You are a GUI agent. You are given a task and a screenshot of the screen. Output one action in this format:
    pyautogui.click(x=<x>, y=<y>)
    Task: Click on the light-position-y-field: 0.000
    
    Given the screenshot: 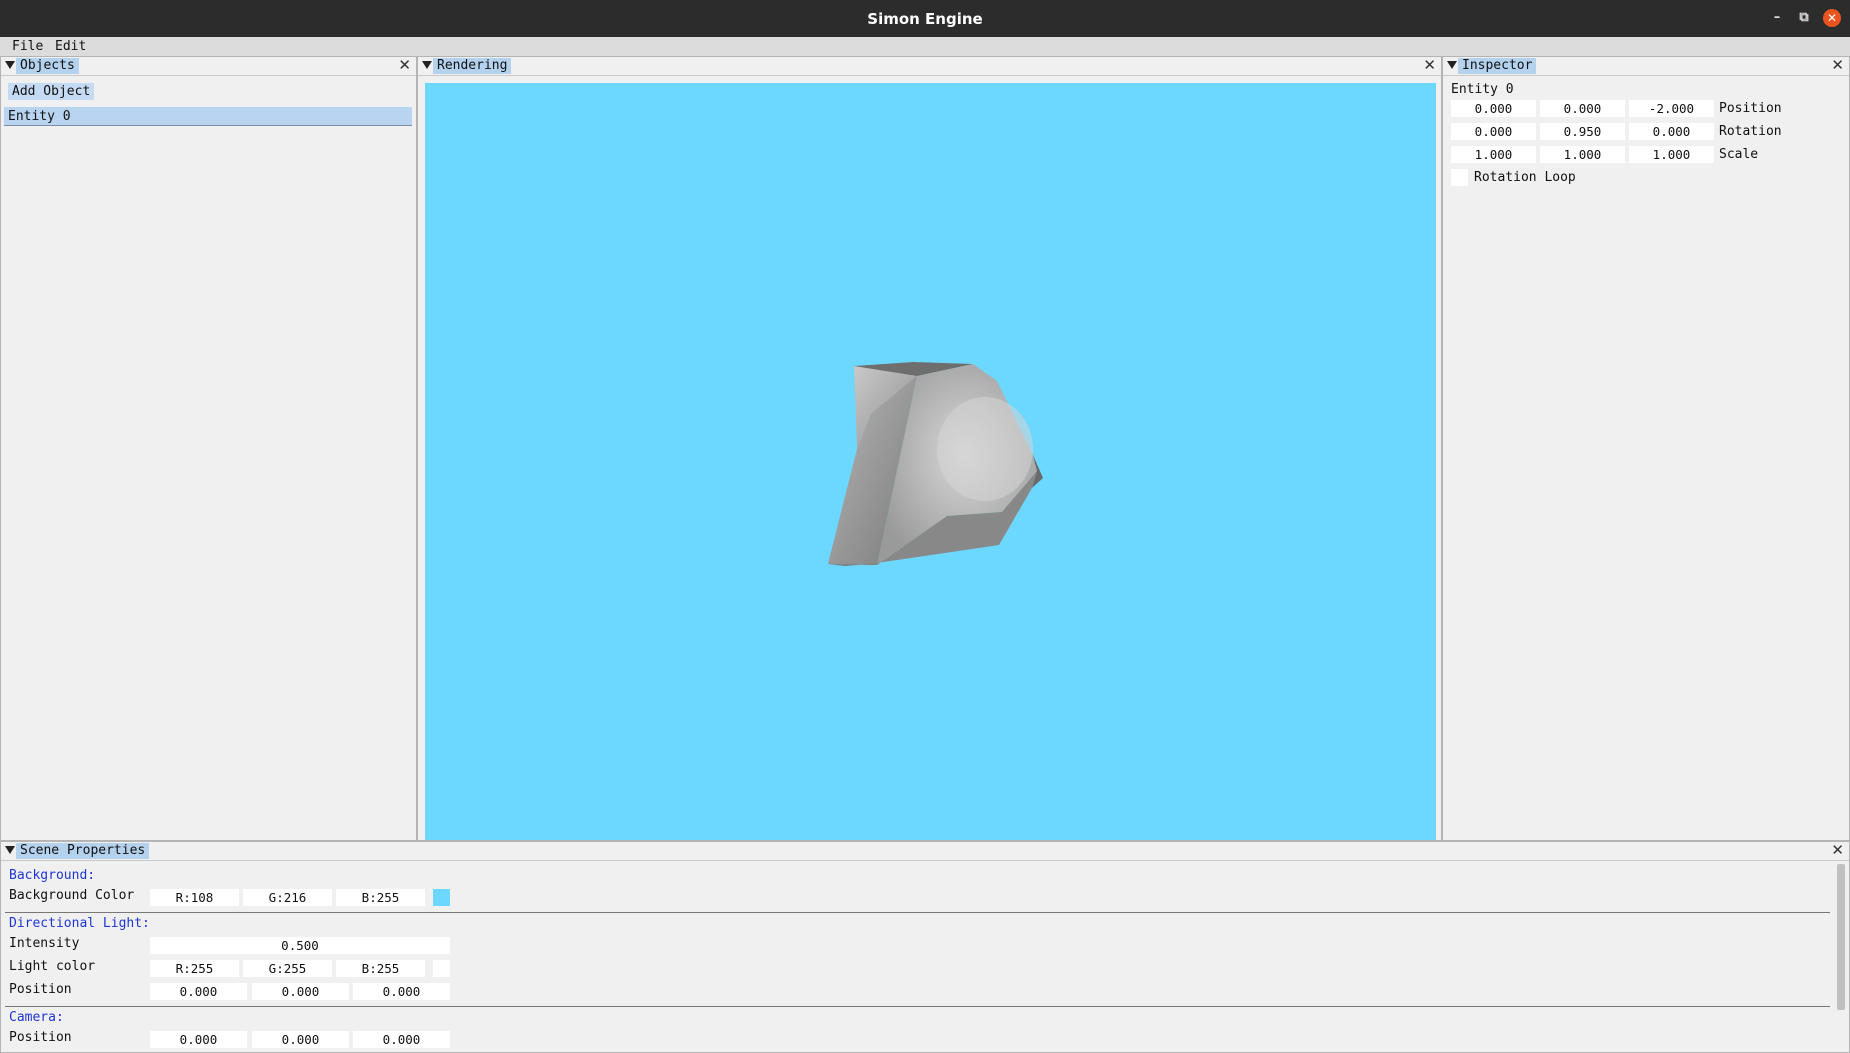 What is the action you would take?
    pyautogui.click(x=300, y=991)
    